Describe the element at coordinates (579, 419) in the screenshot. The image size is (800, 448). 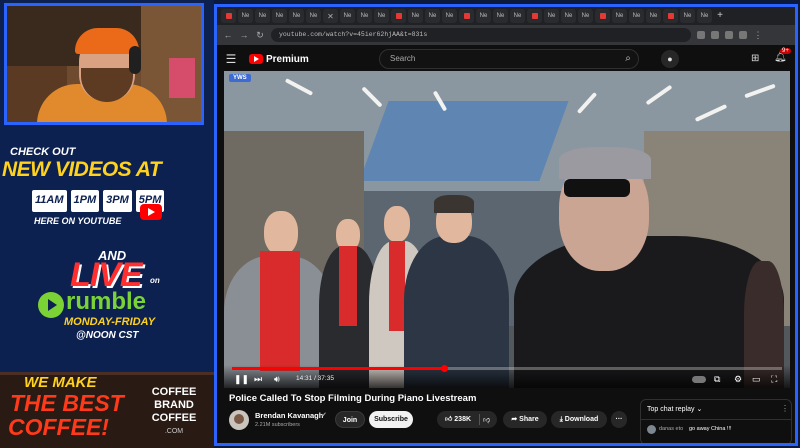
I see `download-button: ⤓ Download` at that location.